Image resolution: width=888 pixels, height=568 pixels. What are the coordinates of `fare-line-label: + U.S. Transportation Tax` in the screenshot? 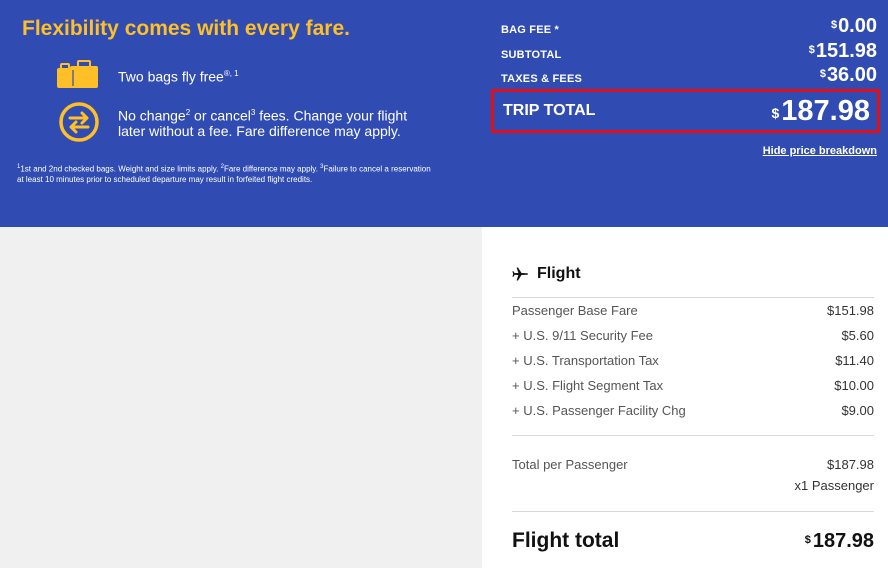 It's located at (585, 360).